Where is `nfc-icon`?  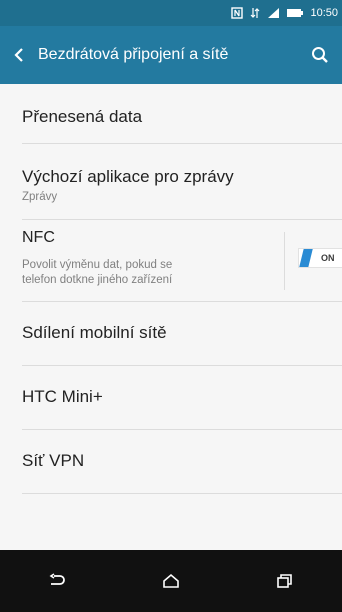
nfc-icon is located at coordinates (237, 13).